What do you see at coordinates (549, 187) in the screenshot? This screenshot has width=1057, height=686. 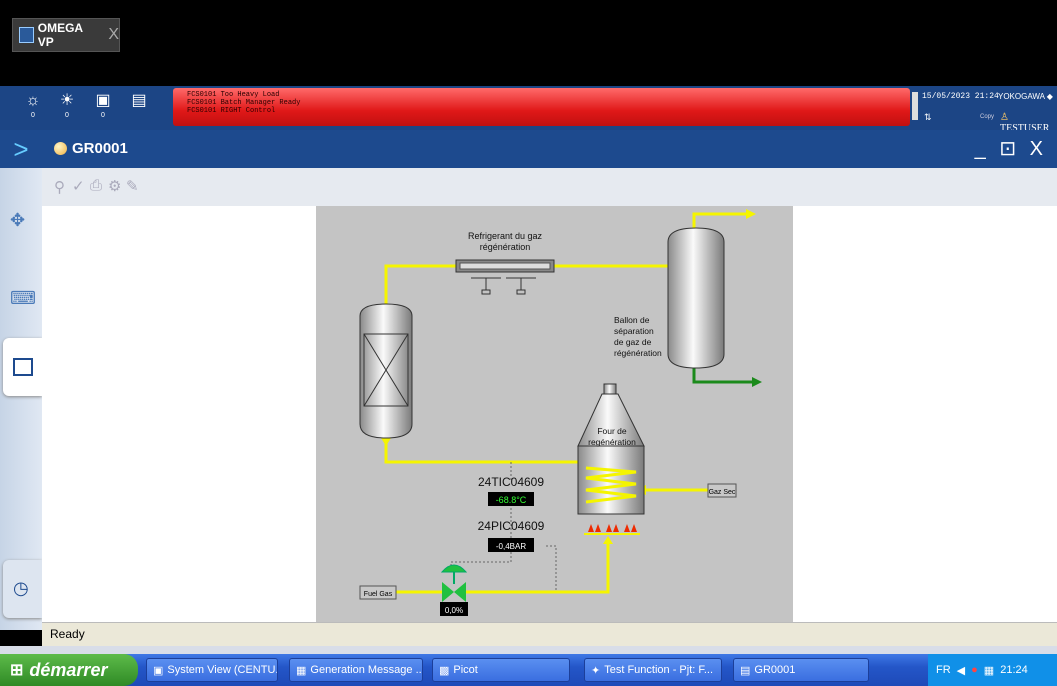 I see `window-toolbar: ⚲ ✓ ⎙ ⚙ ✎` at bounding box center [549, 187].